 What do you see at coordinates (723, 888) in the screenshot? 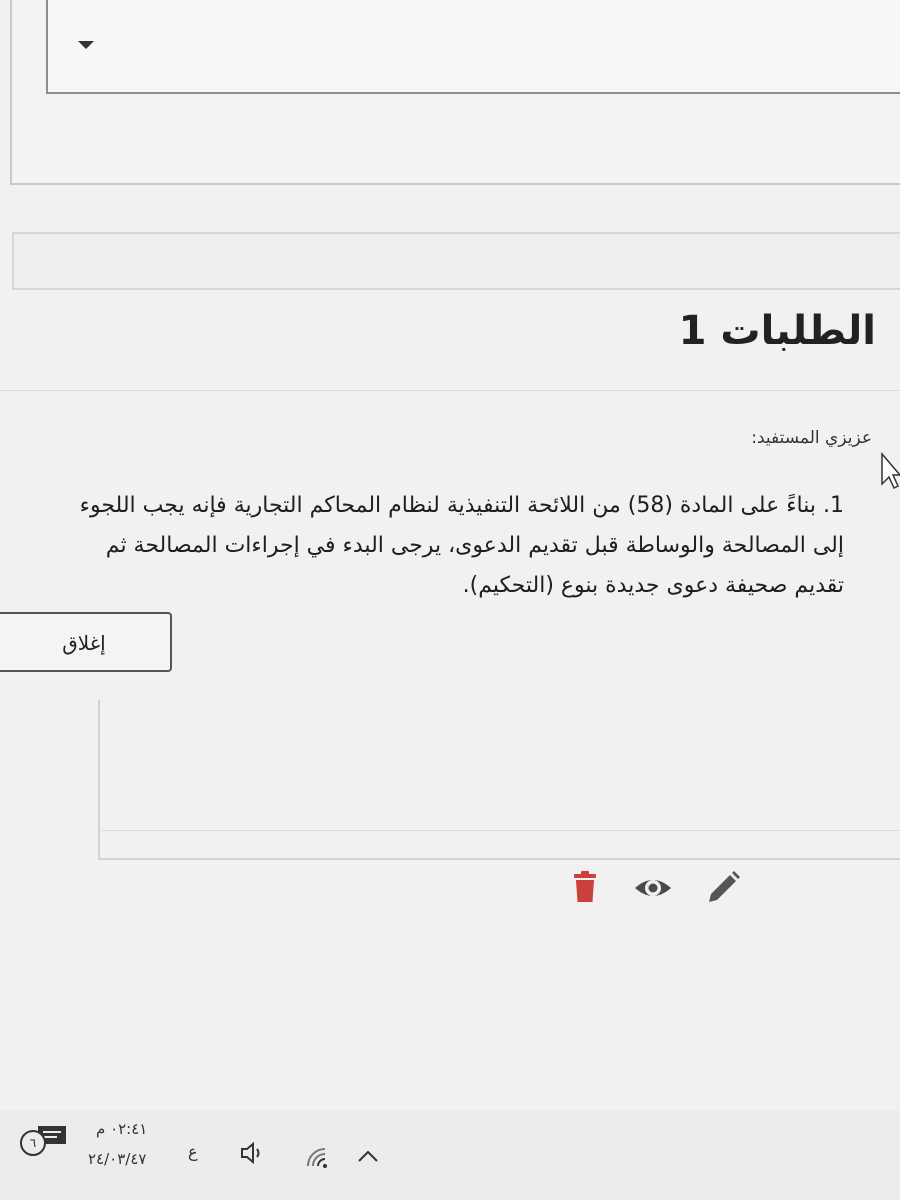
I see `pencil-icon` at bounding box center [723, 888].